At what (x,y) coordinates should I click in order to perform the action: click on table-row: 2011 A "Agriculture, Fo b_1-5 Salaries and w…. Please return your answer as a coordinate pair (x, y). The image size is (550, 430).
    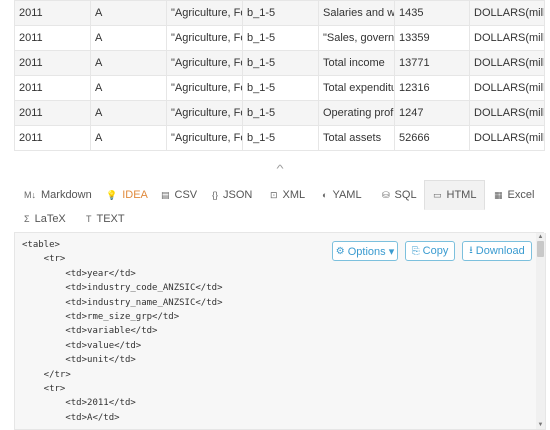
    Looking at the image, I should click on (279, 13).